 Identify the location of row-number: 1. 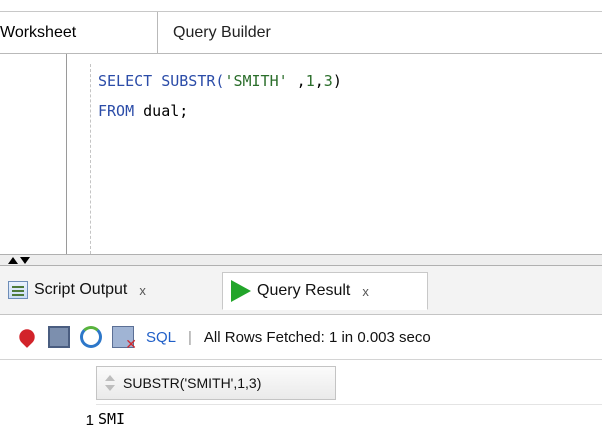
(47, 420).